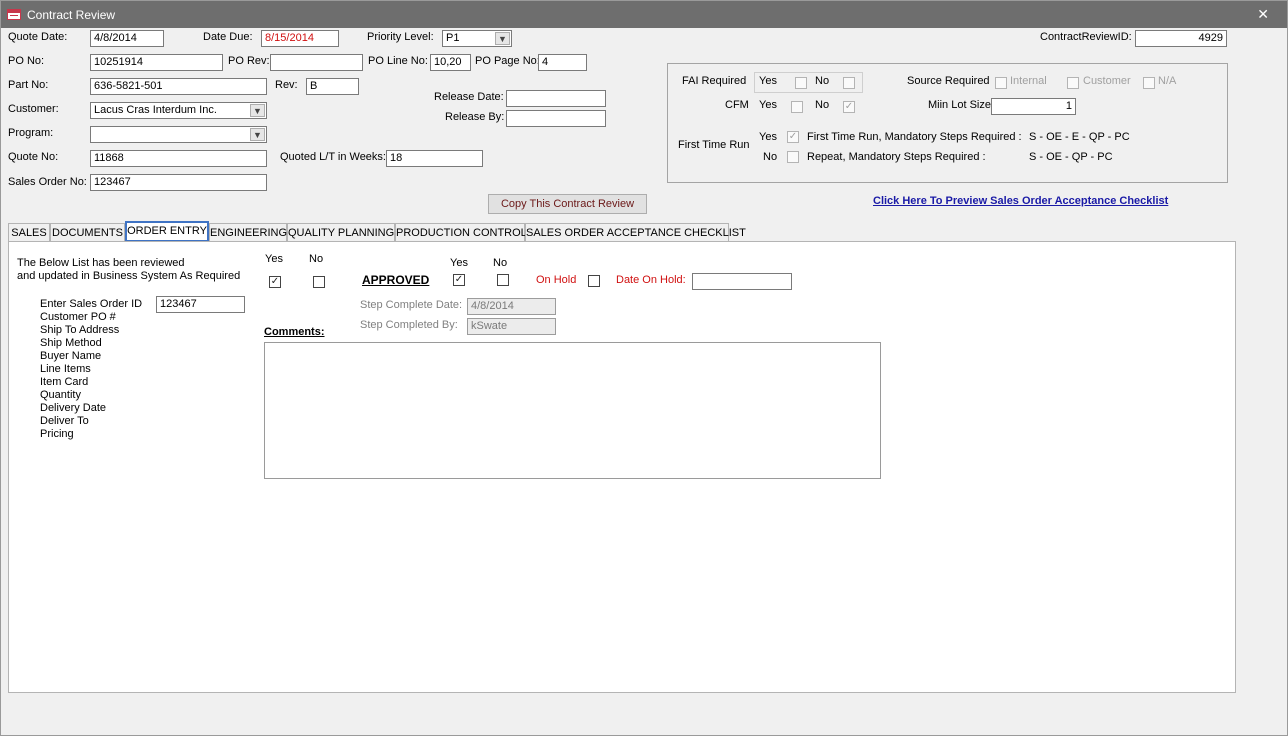 This screenshot has height=736, width=1288. What do you see at coordinates (556, 98) in the screenshot?
I see `release-date-field` at bounding box center [556, 98].